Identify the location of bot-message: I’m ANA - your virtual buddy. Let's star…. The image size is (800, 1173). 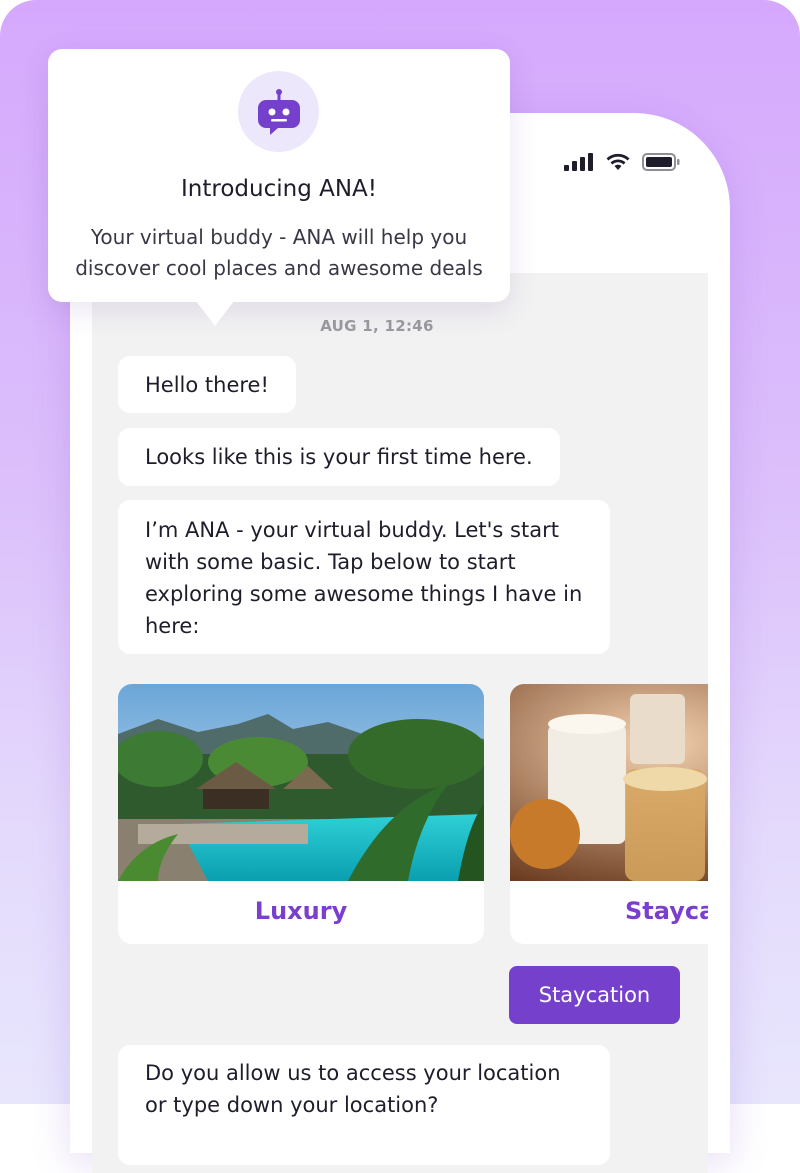
(364, 577).